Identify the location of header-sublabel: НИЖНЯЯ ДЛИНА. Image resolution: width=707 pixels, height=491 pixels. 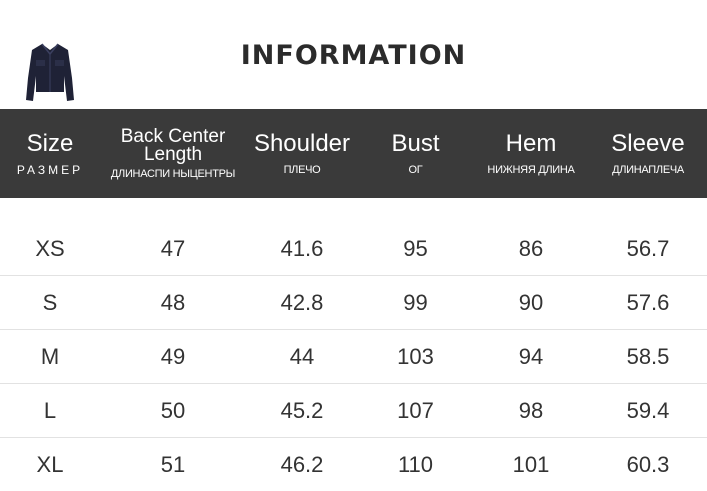
(531, 170).